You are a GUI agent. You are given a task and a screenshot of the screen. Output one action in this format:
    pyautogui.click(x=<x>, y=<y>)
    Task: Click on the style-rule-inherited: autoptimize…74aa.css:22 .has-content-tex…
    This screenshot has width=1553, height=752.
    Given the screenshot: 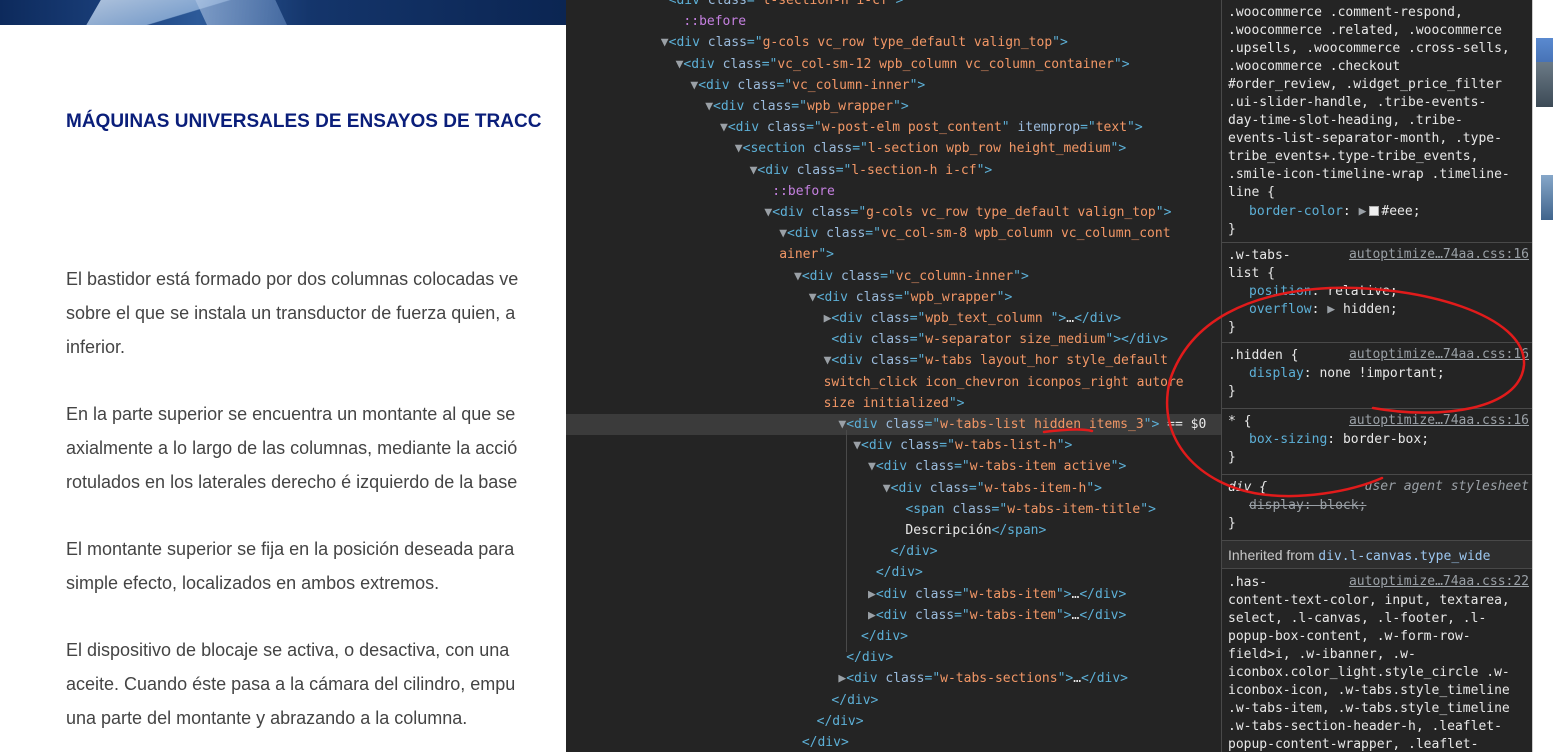 What is the action you would take?
    pyautogui.click(x=1377, y=661)
    